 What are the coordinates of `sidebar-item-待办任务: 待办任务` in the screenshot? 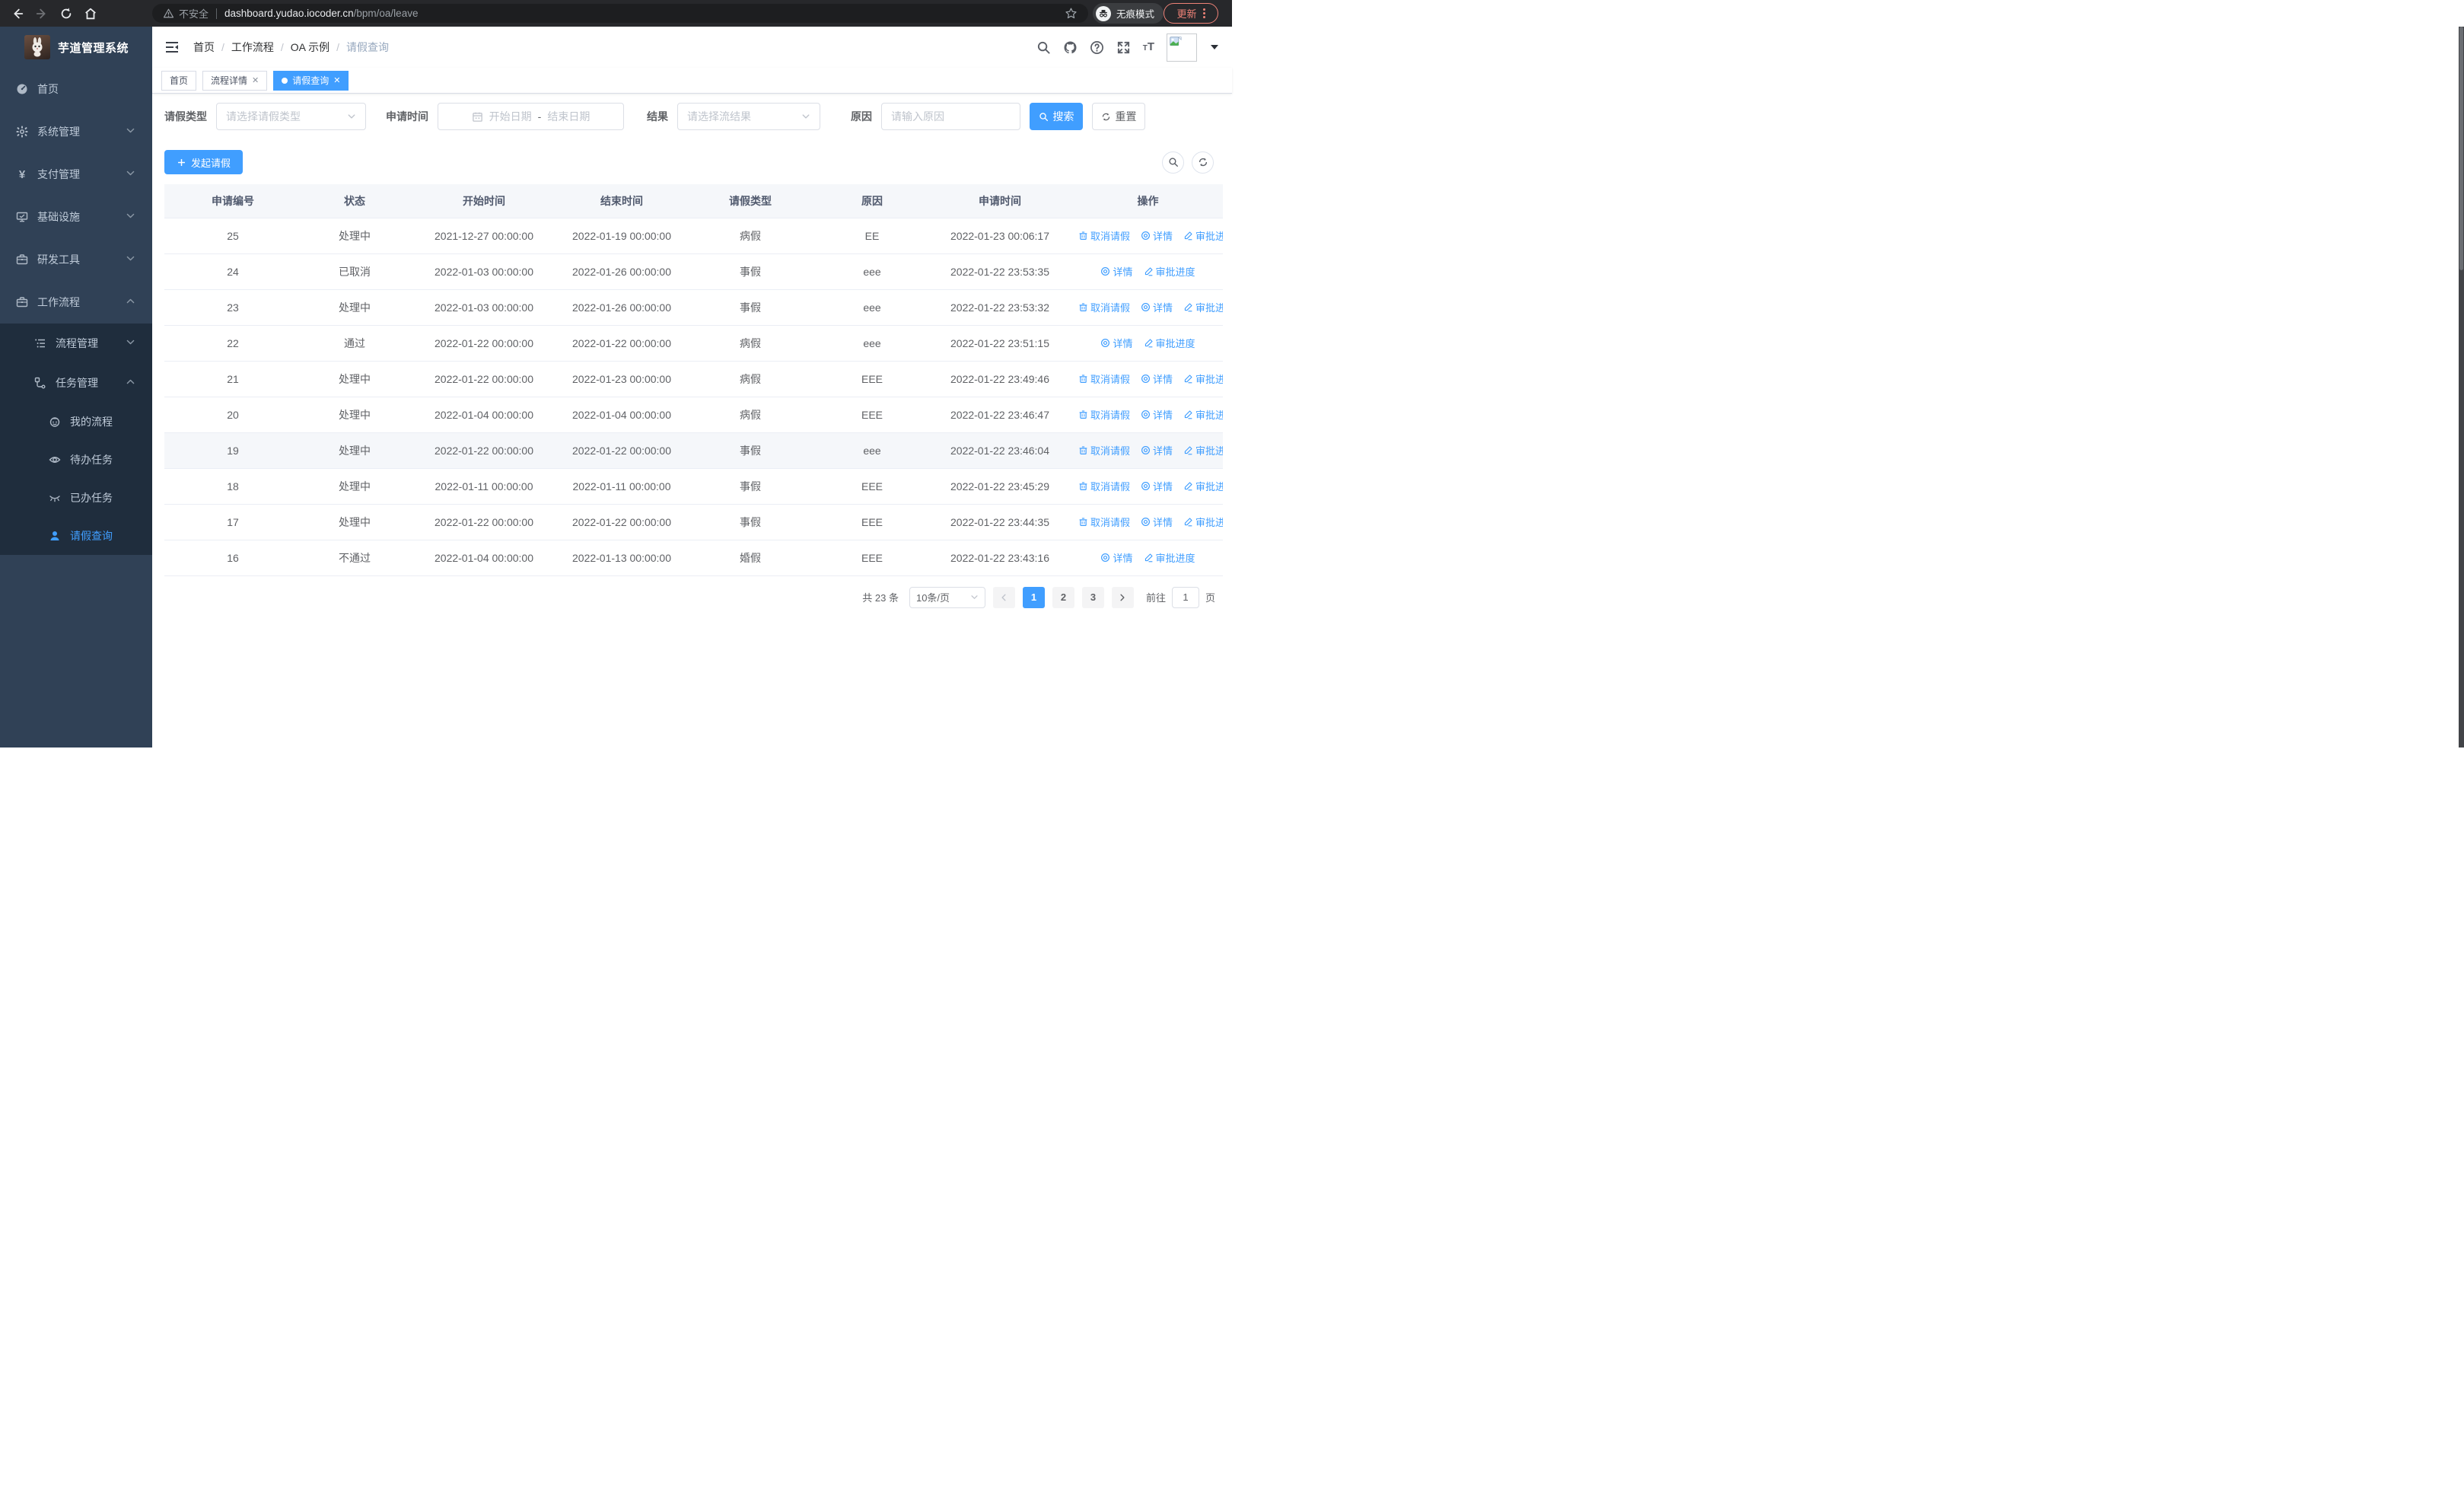 It's located at (76, 460).